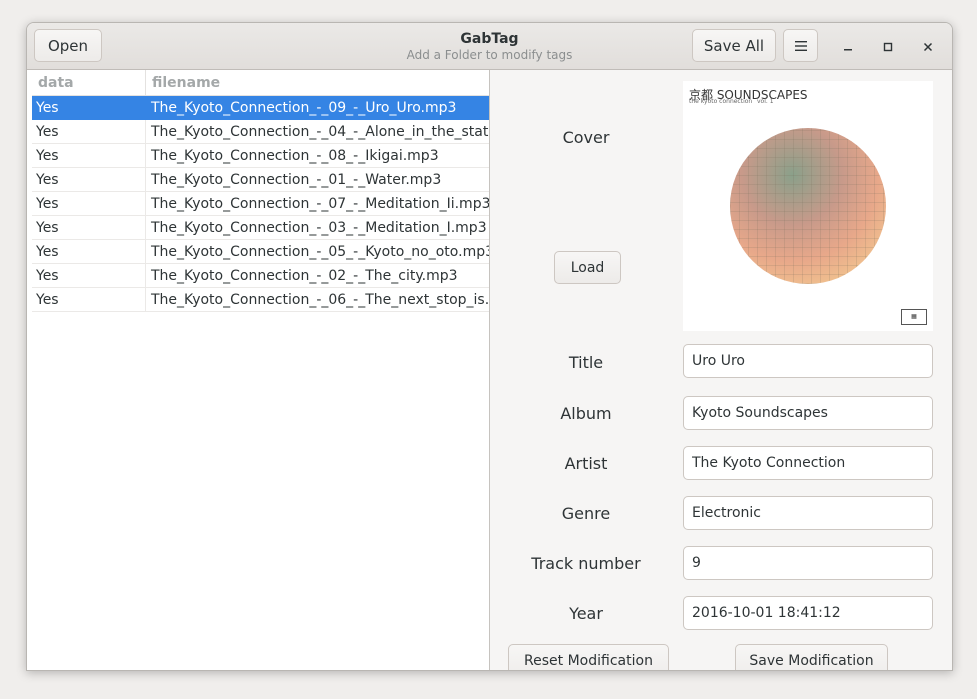  Describe the element at coordinates (808, 361) in the screenshot. I see `title-field` at that location.